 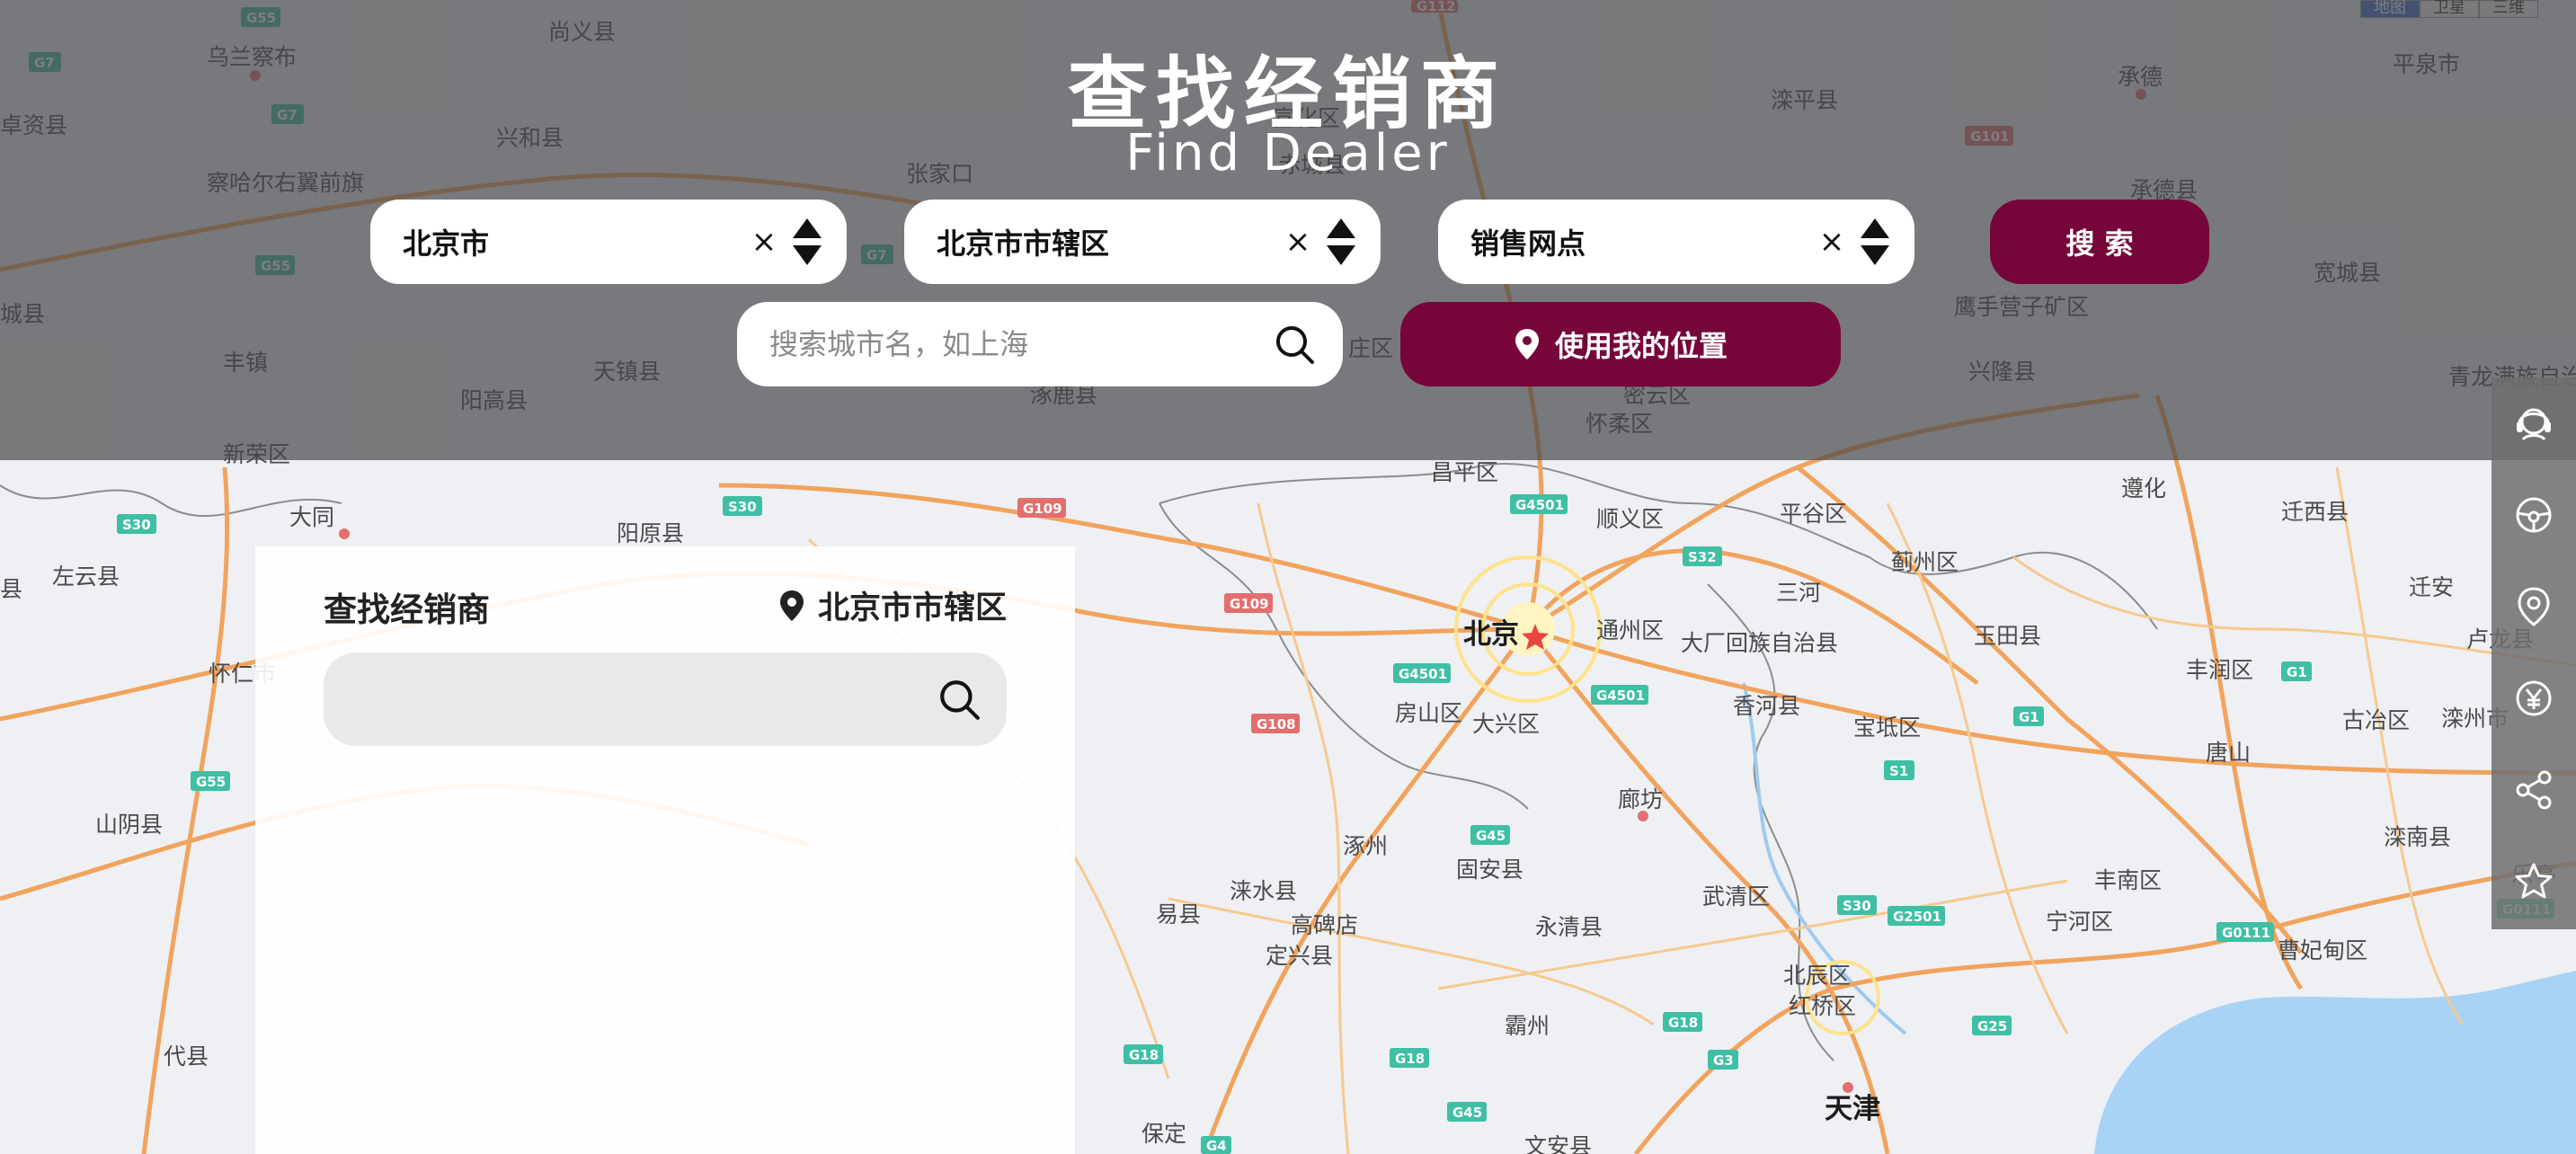 I want to click on panel-title: 查找经销商, so click(x=407, y=609).